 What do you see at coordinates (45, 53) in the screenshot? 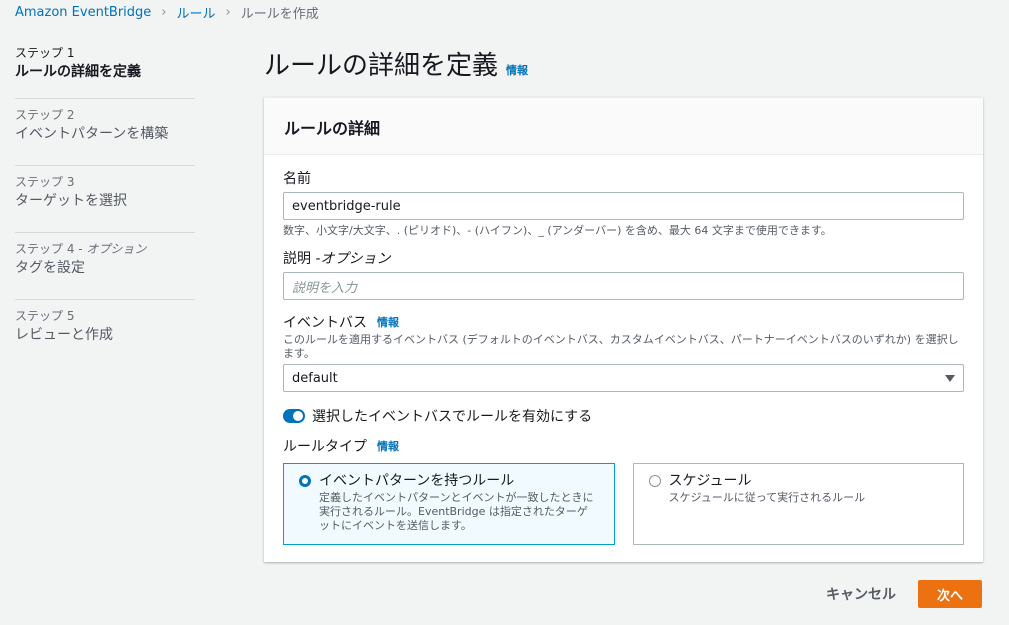
I see `step-number: ステップ 1` at bounding box center [45, 53].